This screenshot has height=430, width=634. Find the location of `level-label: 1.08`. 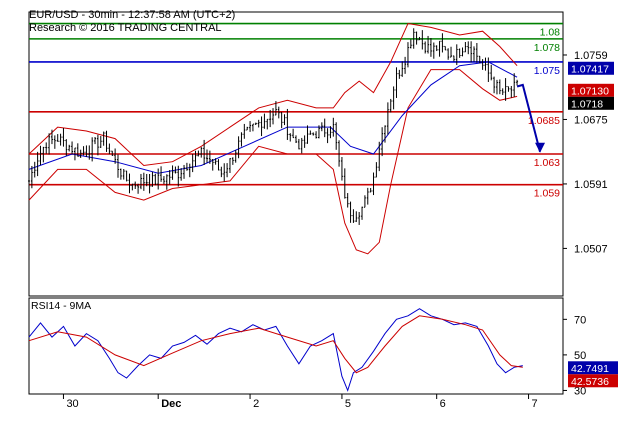

level-label: 1.08 is located at coordinates (550, 33).